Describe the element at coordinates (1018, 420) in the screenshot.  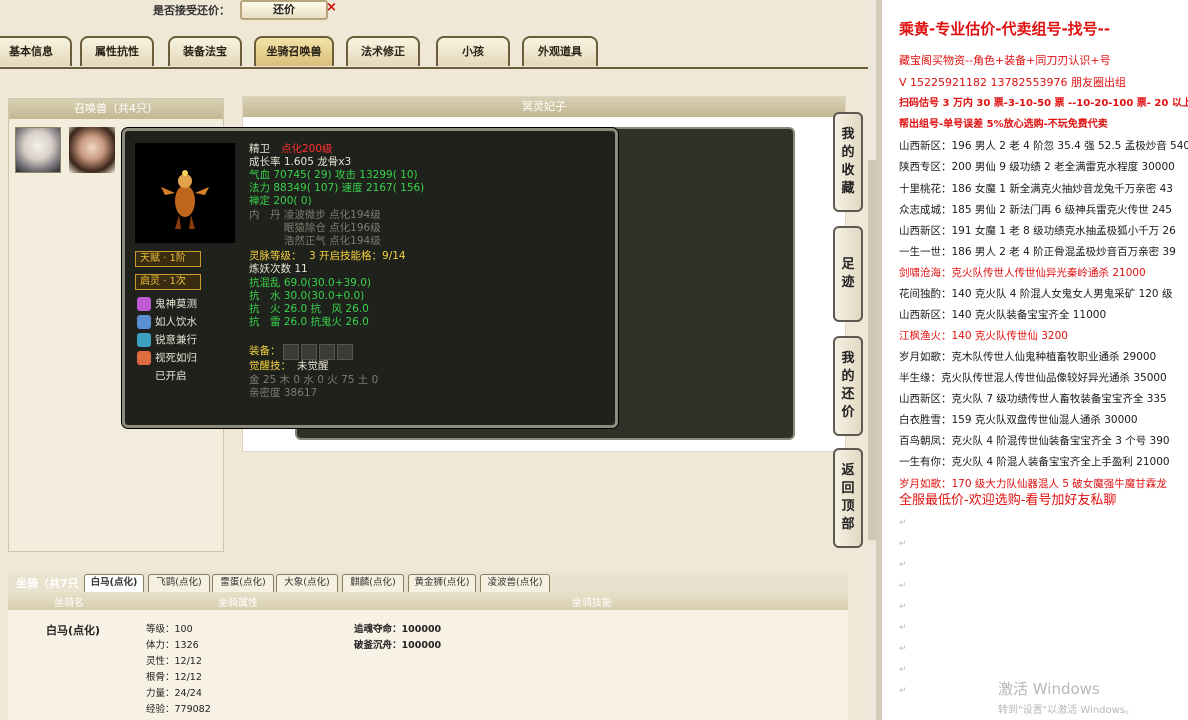
I see `seller-note-line: 白衣胜雪：159 克火队双盘传世仙混人通杀 30000` at that location.